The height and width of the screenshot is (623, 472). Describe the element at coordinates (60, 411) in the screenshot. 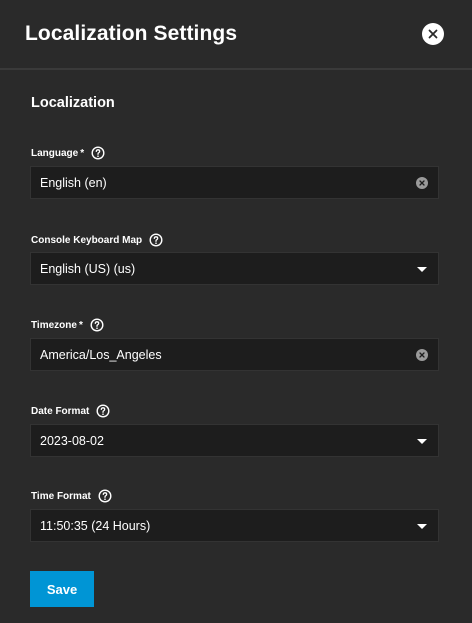

I see `date-format-label-text: Date Format` at that location.